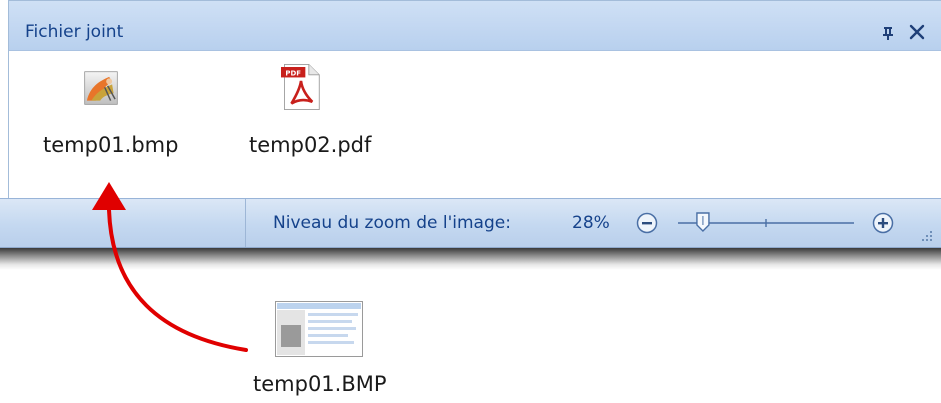 This screenshot has height=403, width=941. What do you see at coordinates (888, 33) in the screenshot?
I see `pin-icon` at bounding box center [888, 33].